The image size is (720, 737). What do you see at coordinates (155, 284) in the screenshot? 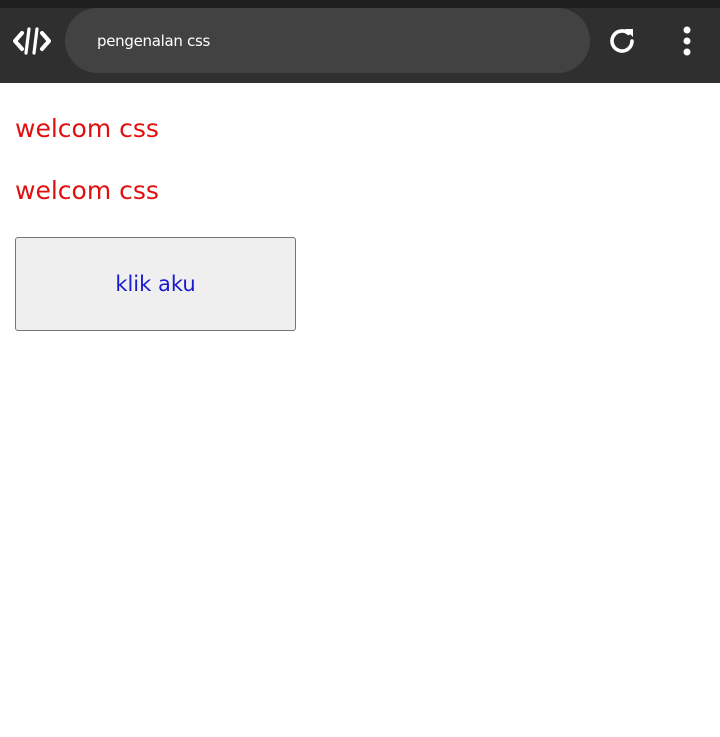
I see `click-me-button: klik aku` at bounding box center [155, 284].